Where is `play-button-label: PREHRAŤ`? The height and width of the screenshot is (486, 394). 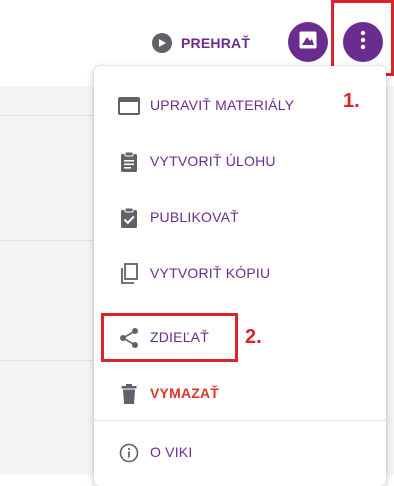
play-button-label: PREHRAŤ is located at coordinates (216, 43).